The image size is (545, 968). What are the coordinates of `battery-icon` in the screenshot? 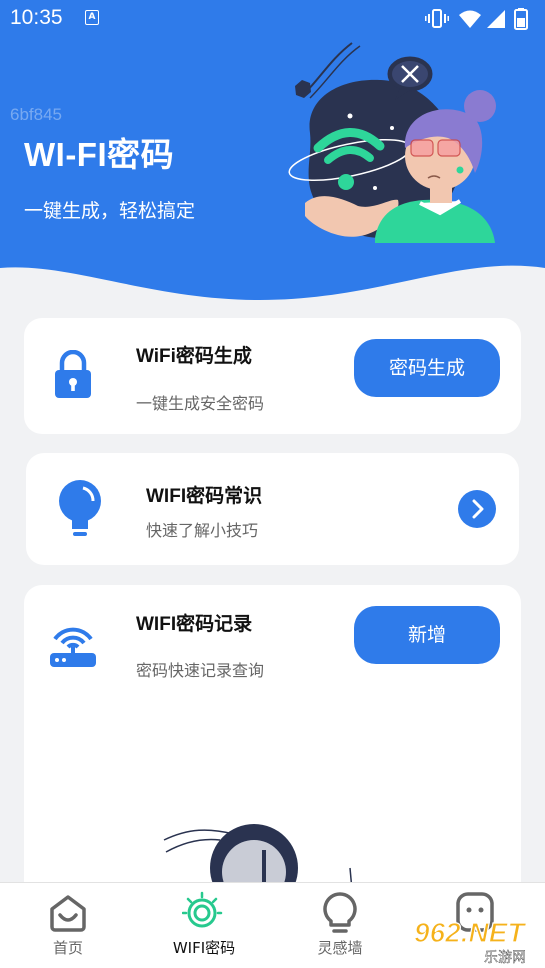 It's located at (521, 19).